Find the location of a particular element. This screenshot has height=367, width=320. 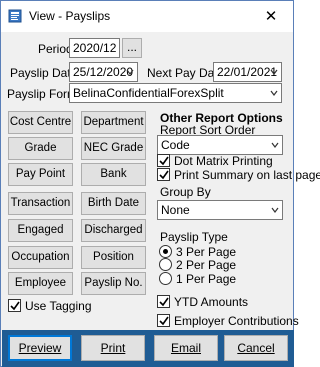

sort-engaged-button: Engaged is located at coordinates (40, 230).